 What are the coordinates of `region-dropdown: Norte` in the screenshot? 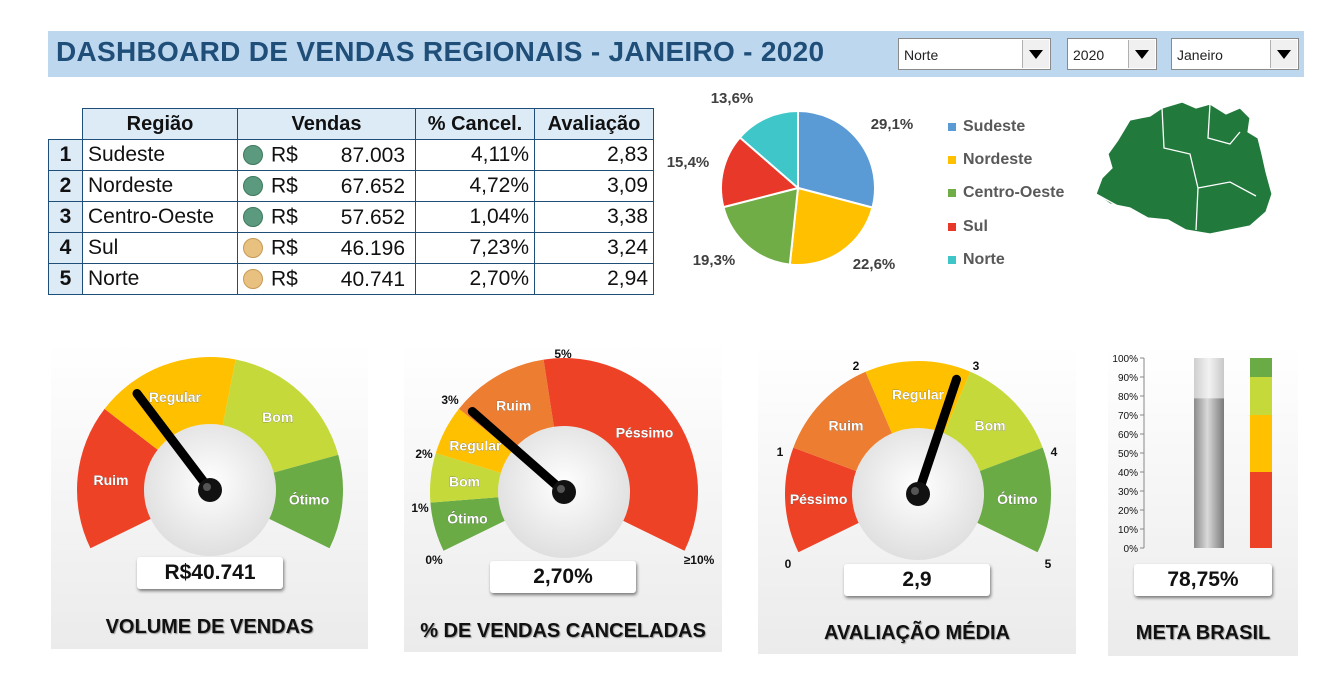 It's located at (974, 54).